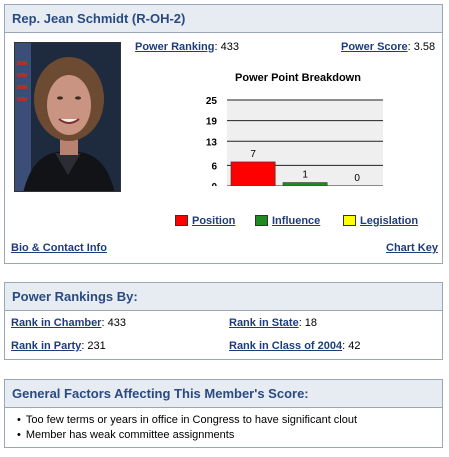  Describe the element at coordinates (93, 346) in the screenshot. I see `rank-party-value: : 231` at that location.